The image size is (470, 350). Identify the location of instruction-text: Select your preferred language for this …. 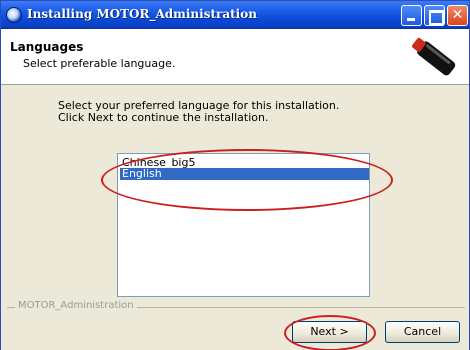
(198, 112).